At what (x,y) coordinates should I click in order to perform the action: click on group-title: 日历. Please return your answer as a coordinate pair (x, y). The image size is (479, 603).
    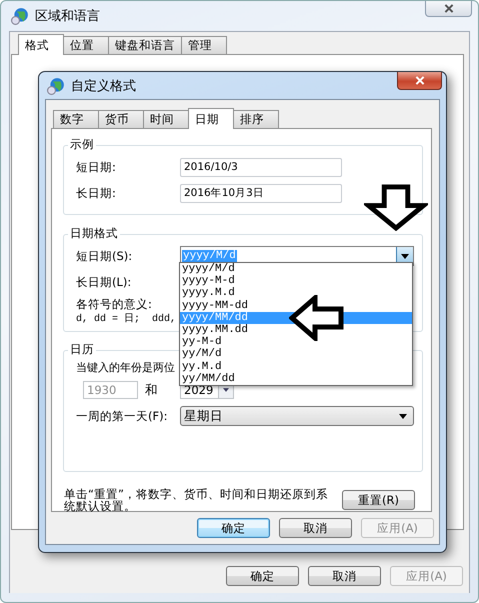
    Looking at the image, I should click on (82, 349).